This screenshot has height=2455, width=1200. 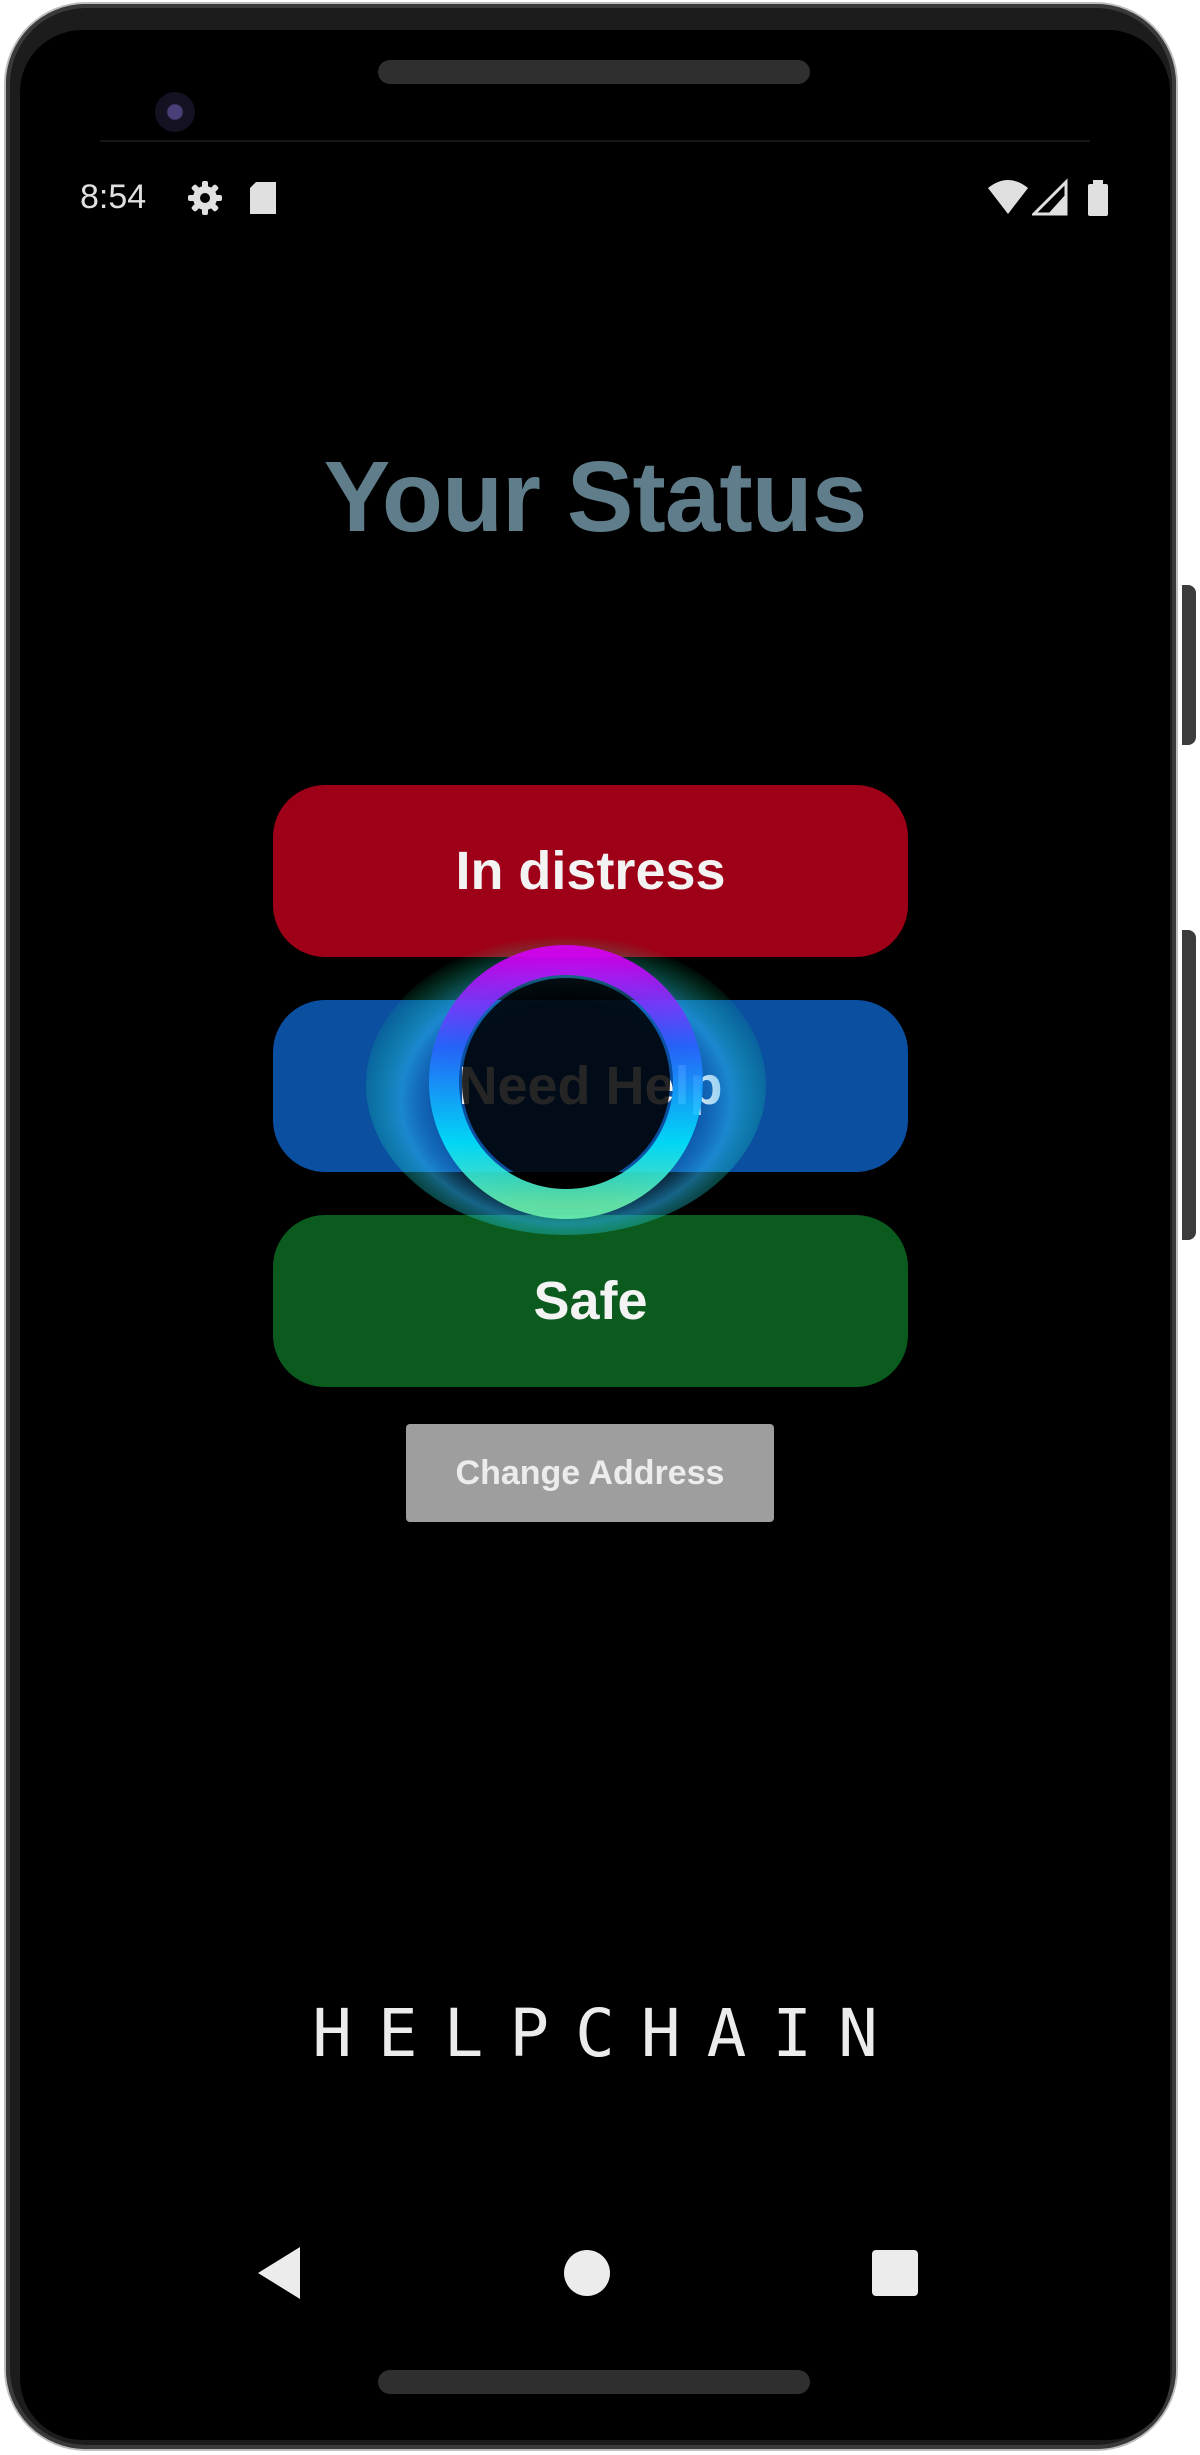 I want to click on earpiece-speaker, so click(x=594, y=72).